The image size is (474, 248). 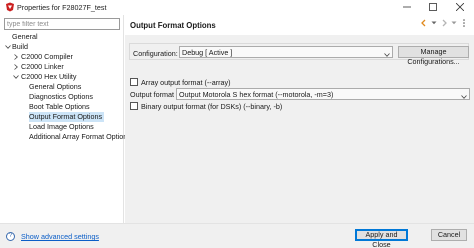 I want to click on page-nav-icons, so click(x=443, y=23).